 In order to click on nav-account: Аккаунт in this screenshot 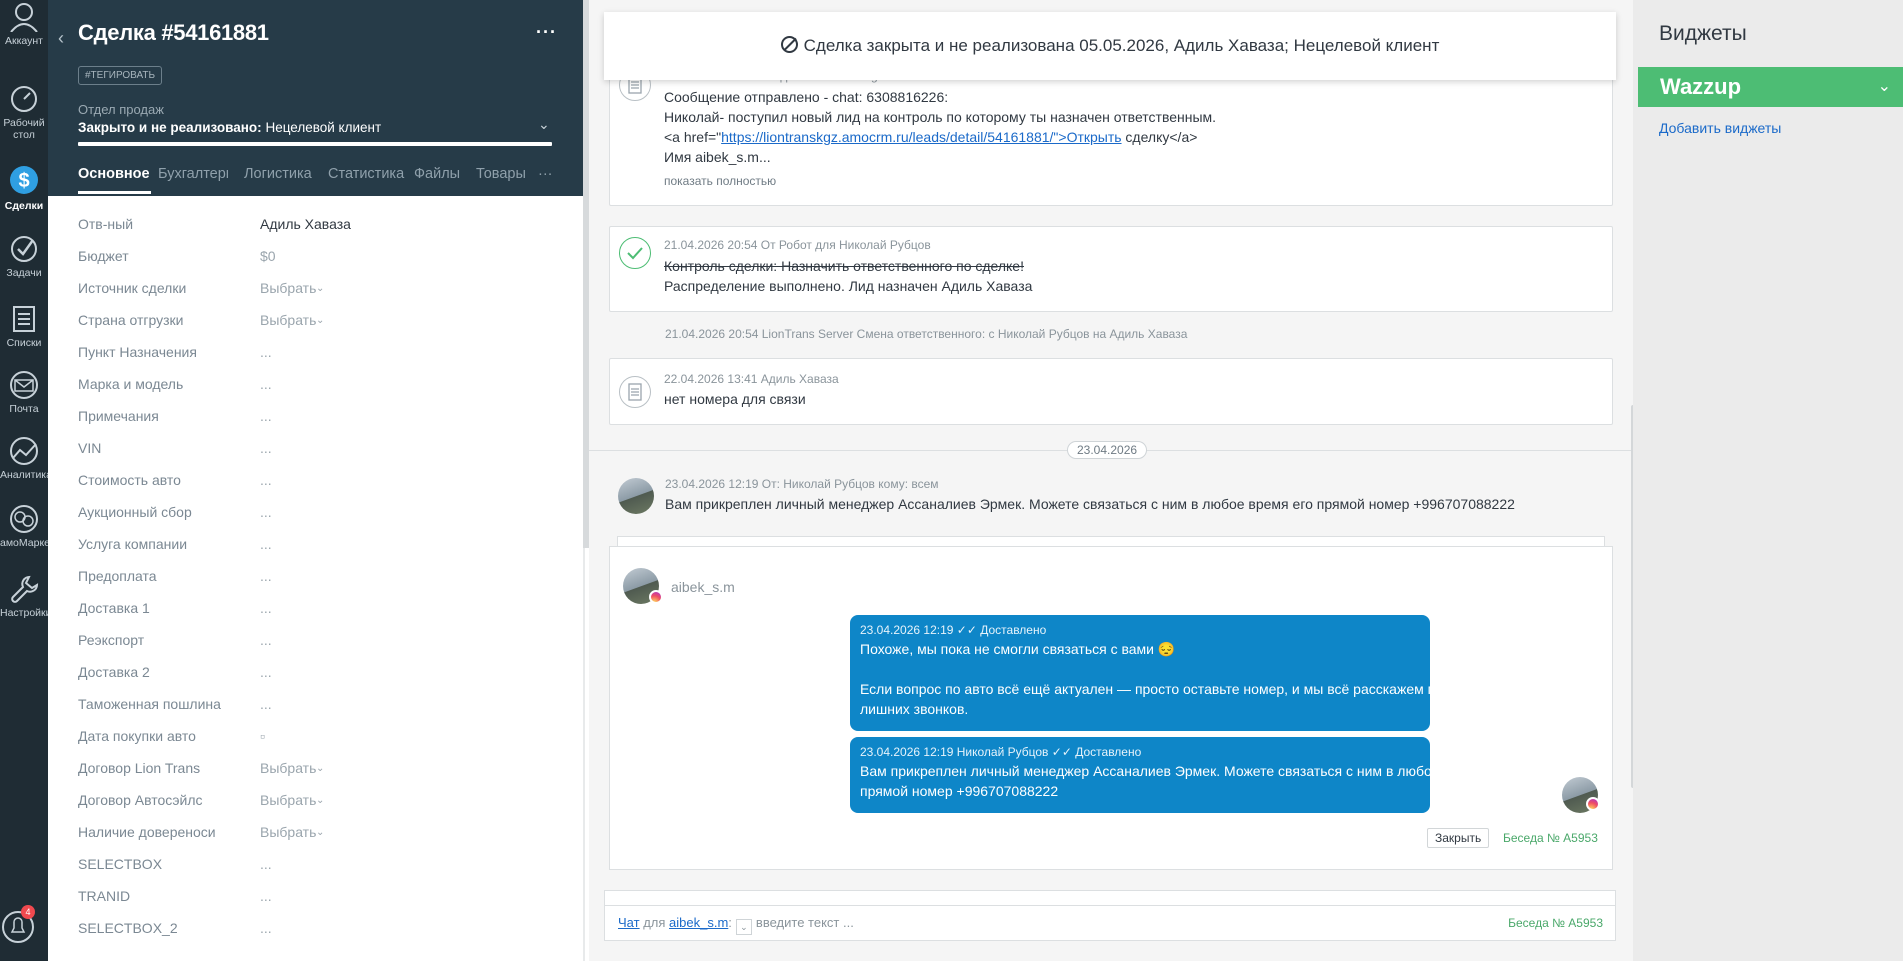, I will do `click(24, 27)`.